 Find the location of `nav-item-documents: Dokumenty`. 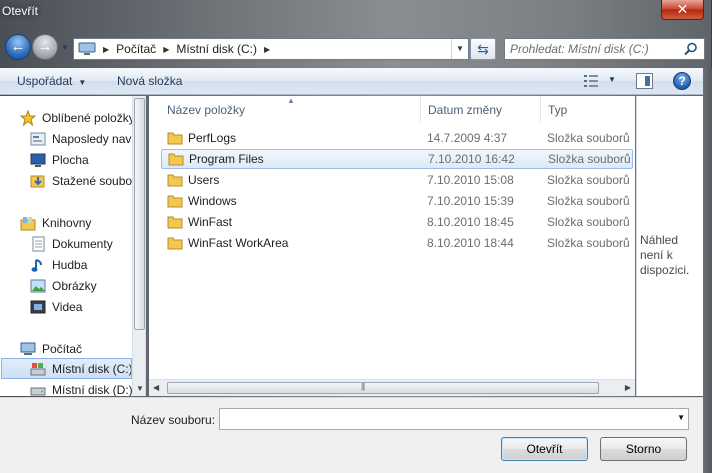

nav-item-documents: Dokumenty is located at coordinates (81, 243).